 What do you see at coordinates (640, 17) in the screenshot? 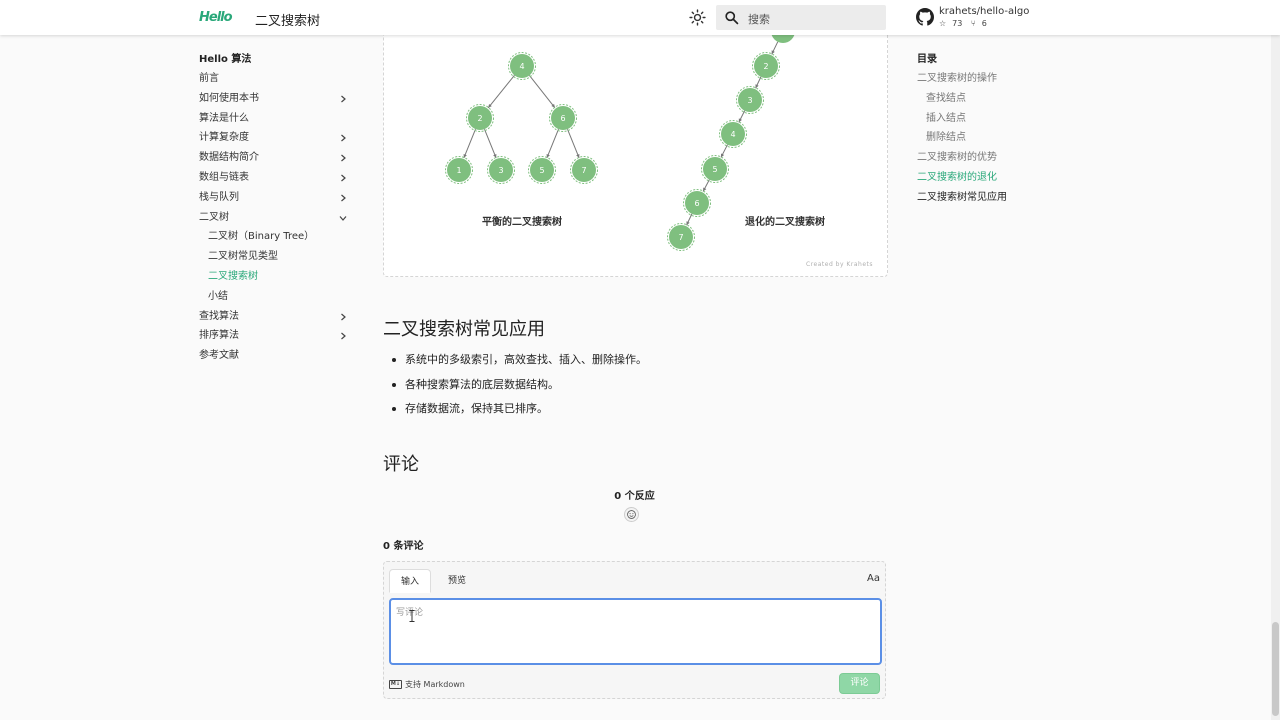
I see `top-header: Hello 二叉搜索树 搜索 krahets/hello-algo ☆ 73 ⑂ 6` at bounding box center [640, 17].